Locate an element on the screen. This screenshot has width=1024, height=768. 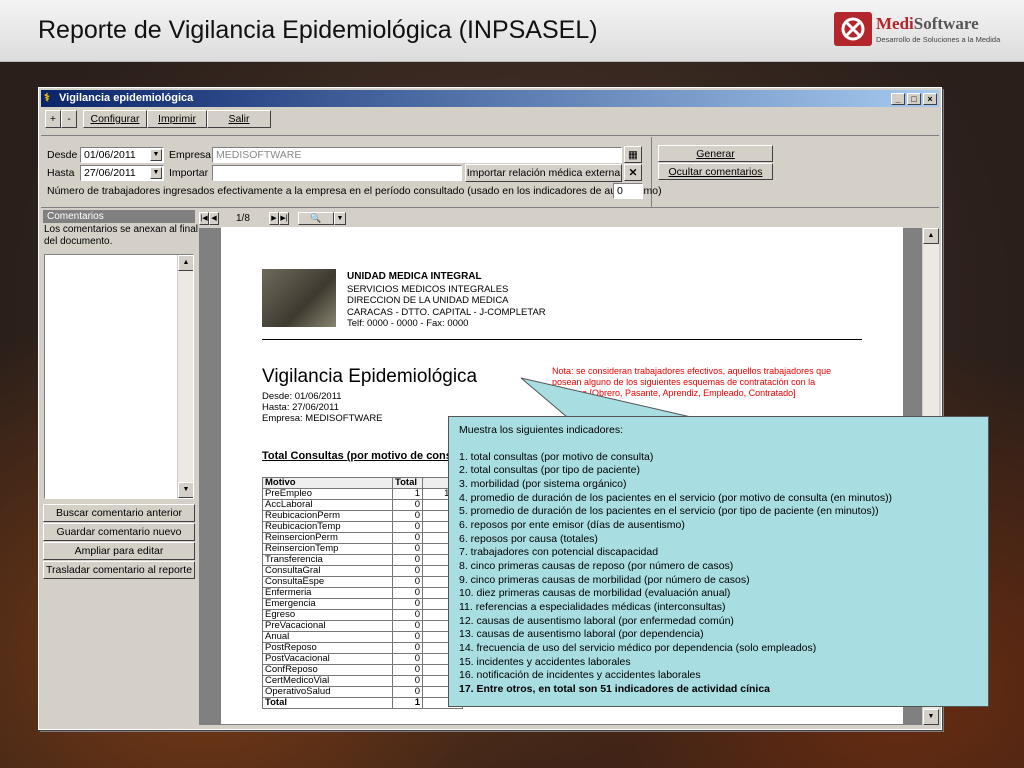
table-row: Total11 is located at coordinates (362, 703).